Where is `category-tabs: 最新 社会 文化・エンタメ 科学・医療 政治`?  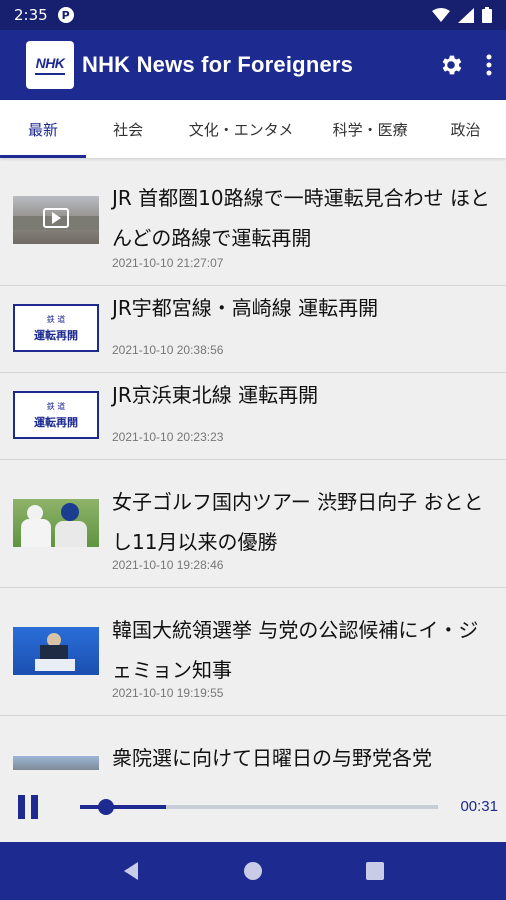 category-tabs: 最新 社会 文化・エンタメ 科学・医療 政治 is located at coordinates (253, 129).